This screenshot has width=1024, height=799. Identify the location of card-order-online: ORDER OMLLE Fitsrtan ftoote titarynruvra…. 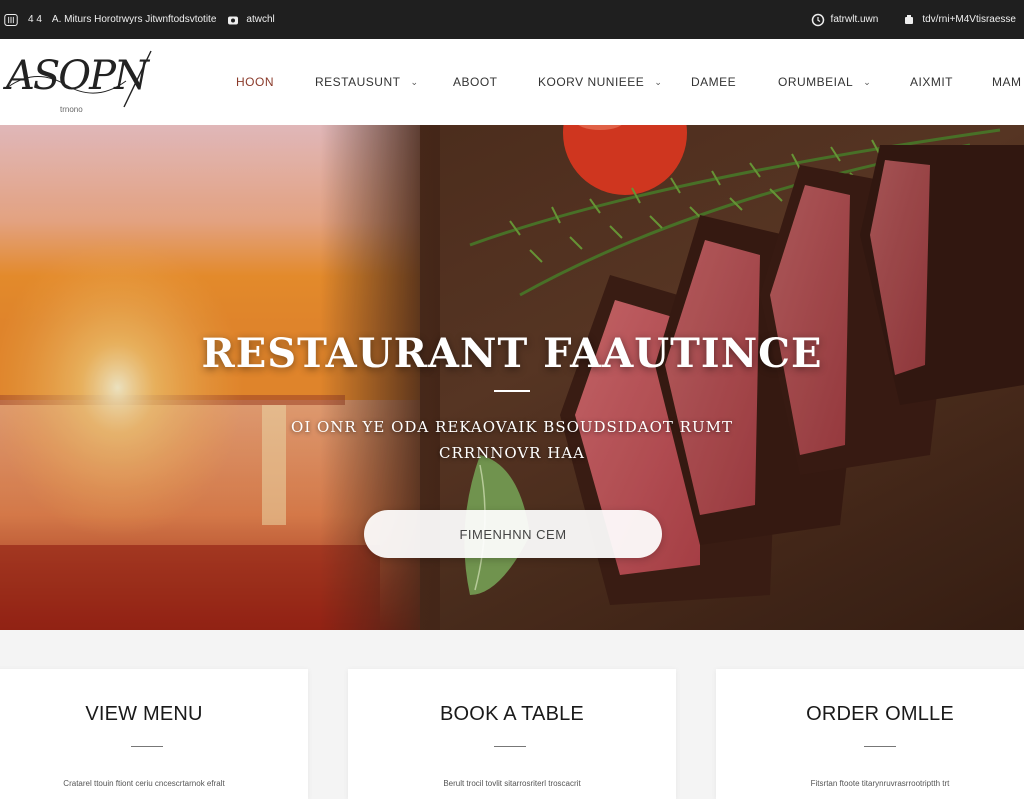
(870, 734).